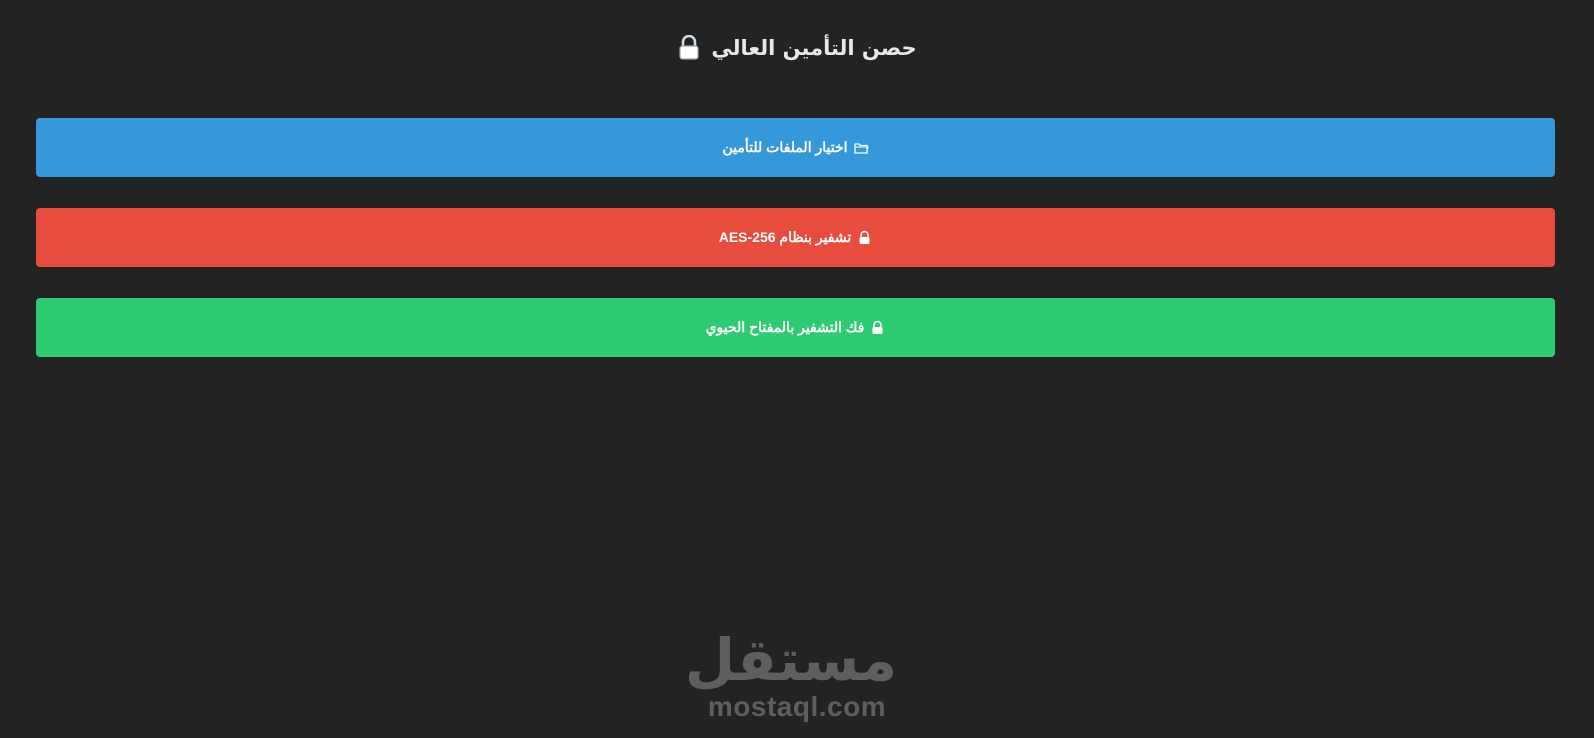 The height and width of the screenshot is (738, 1594). I want to click on watermark-arabic: مستقل, so click(790, 660).